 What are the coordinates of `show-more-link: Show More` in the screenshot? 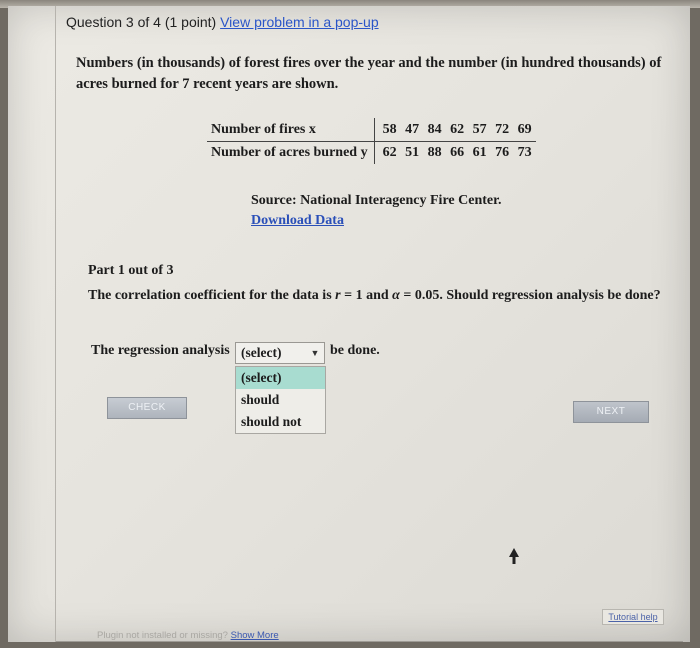 It's located at (255, 635).